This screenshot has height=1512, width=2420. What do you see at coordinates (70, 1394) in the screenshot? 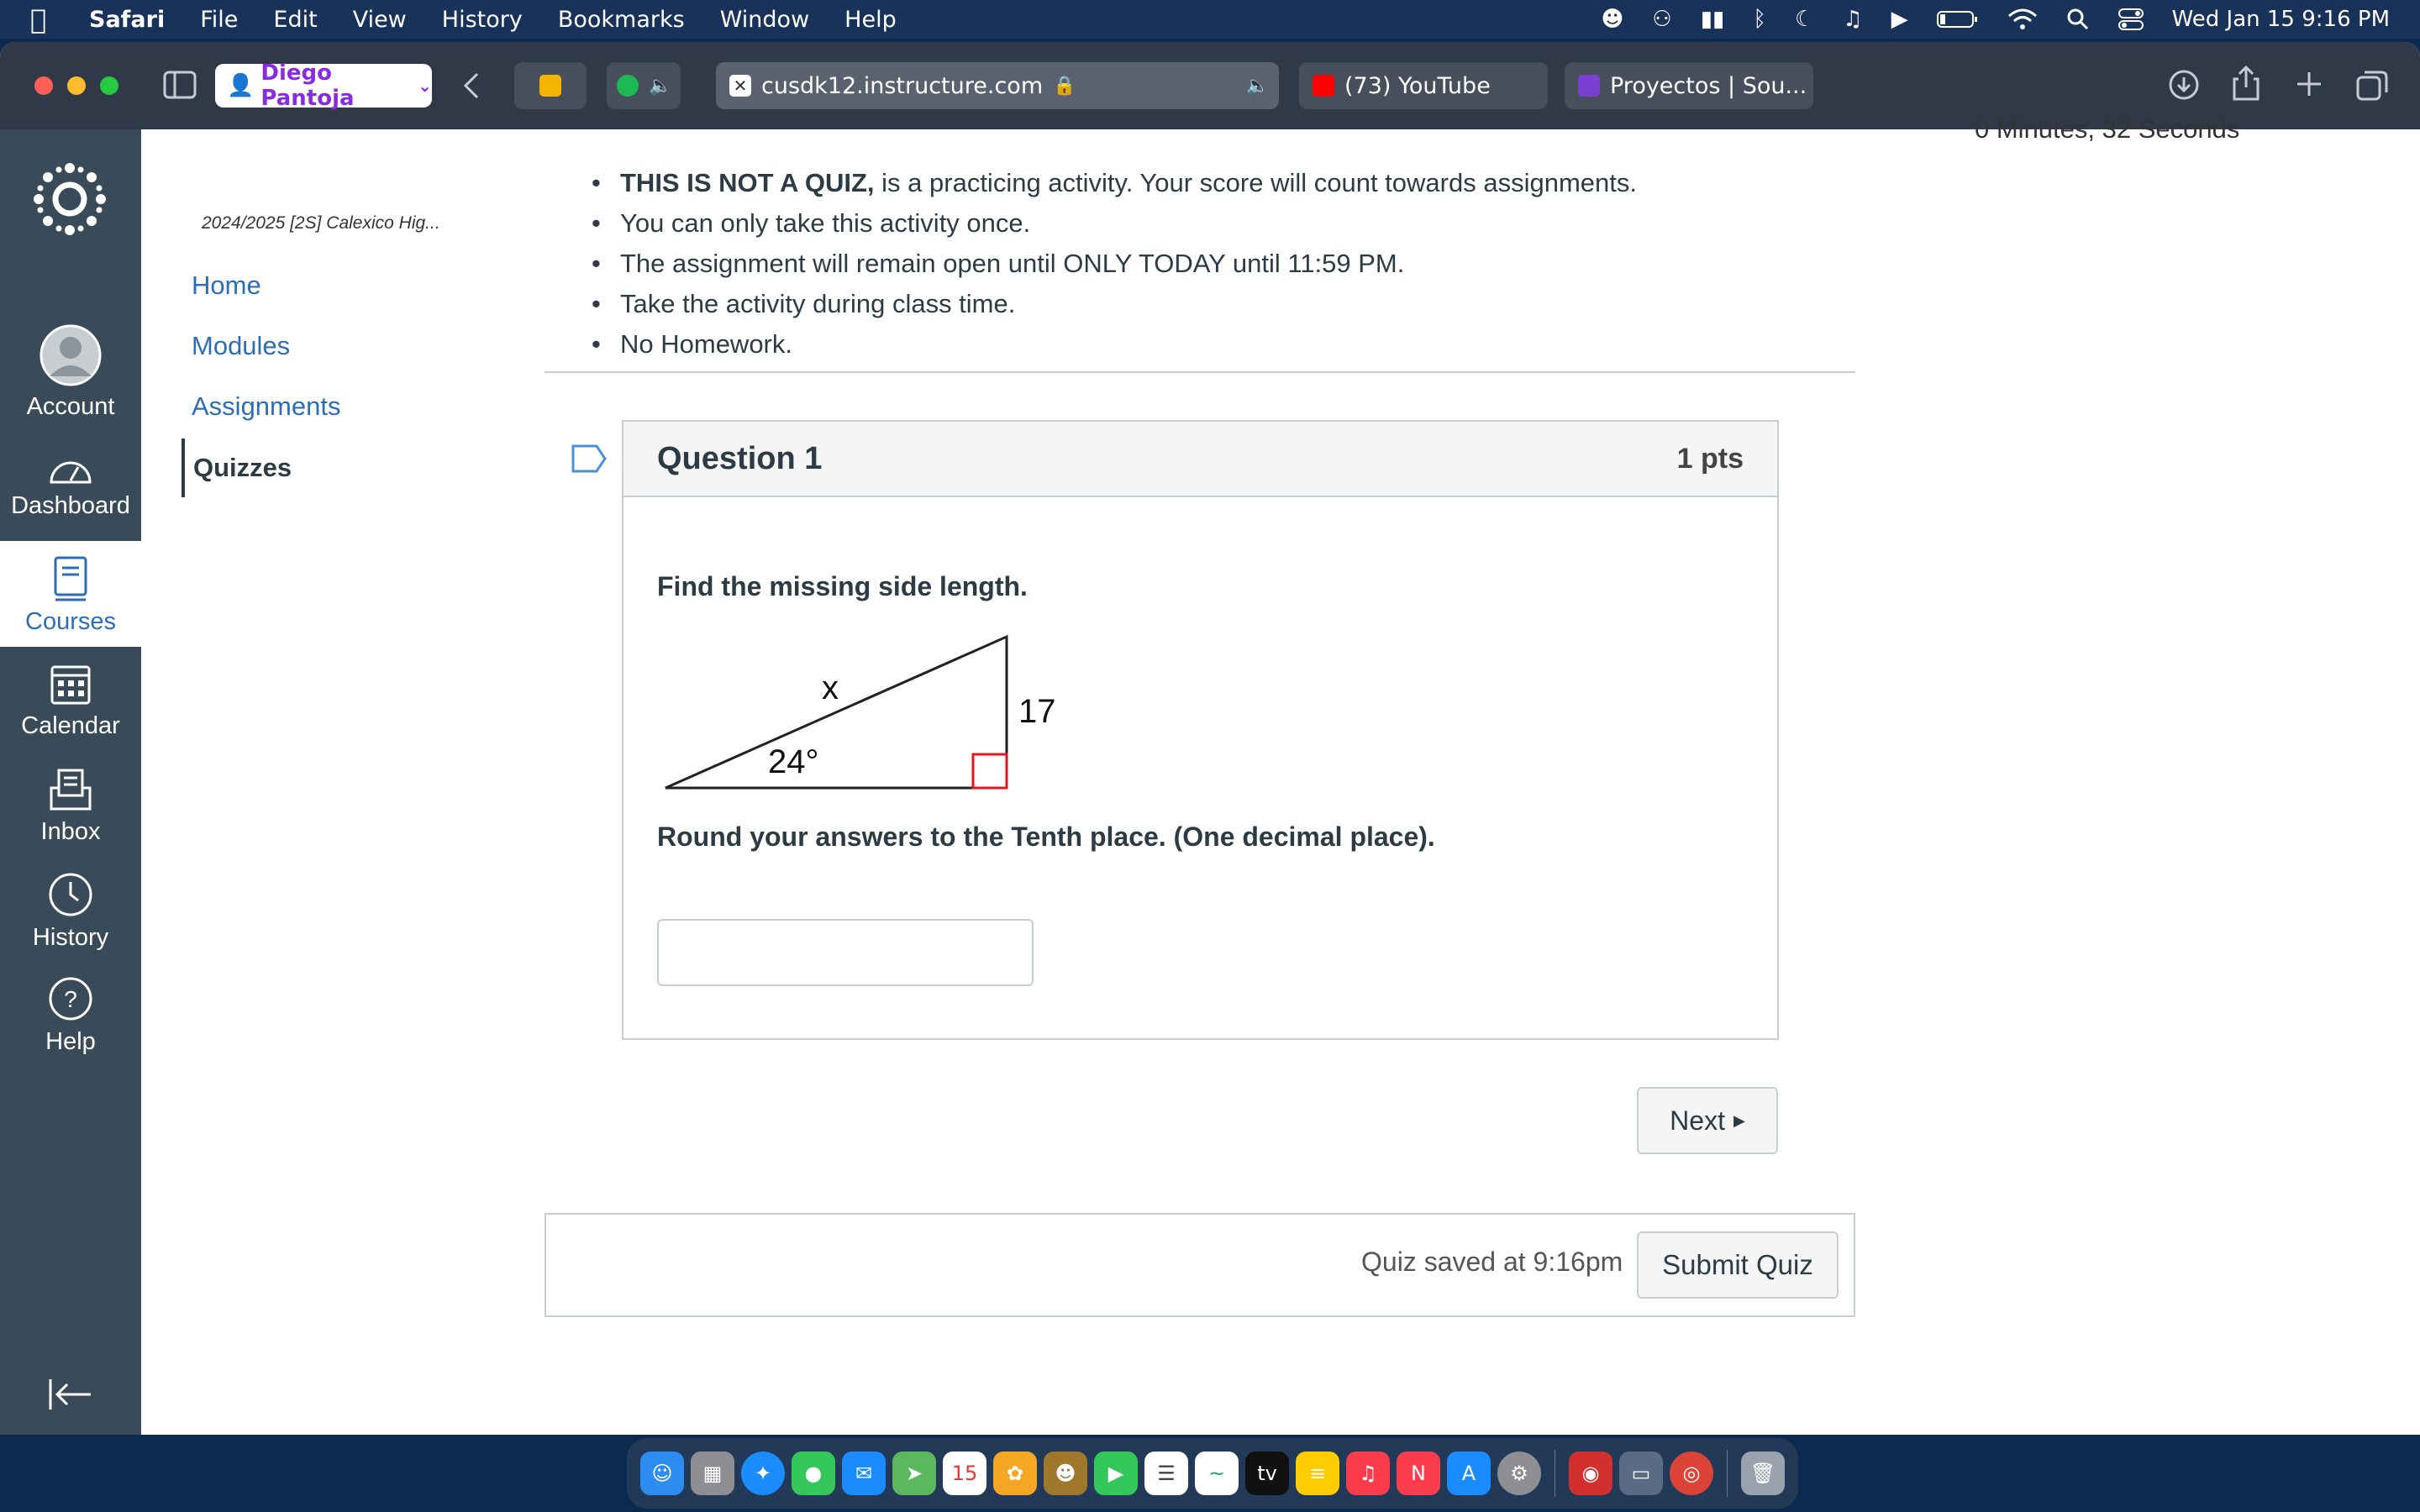
I see `collapse-nav-icon` at bounding box center [70, 1394].